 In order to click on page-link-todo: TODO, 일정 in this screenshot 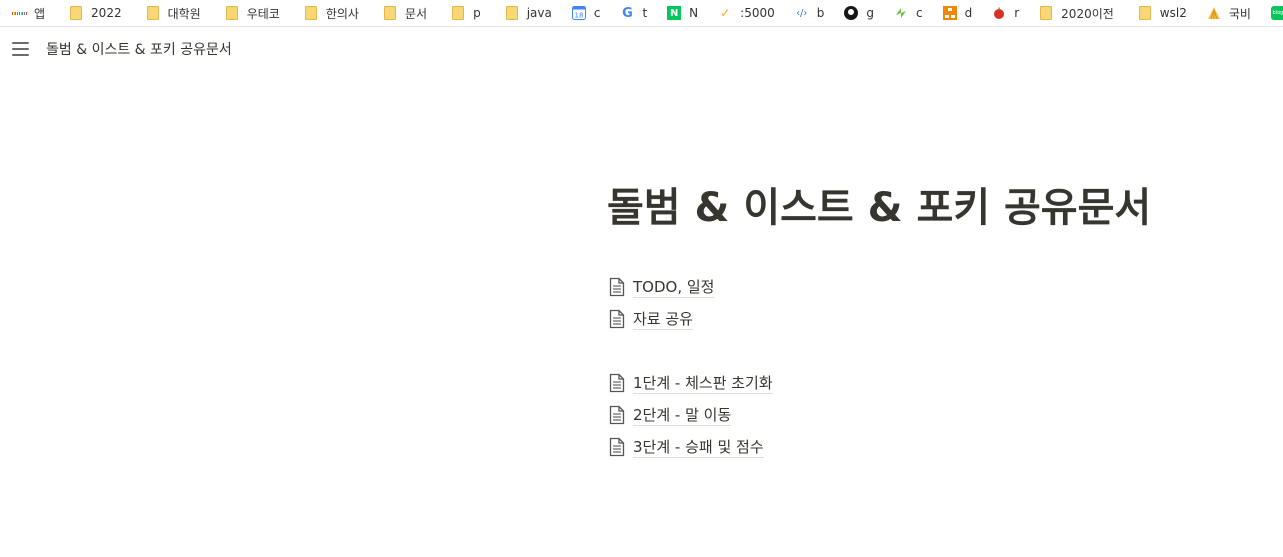, I will do `click(661, 287)`.